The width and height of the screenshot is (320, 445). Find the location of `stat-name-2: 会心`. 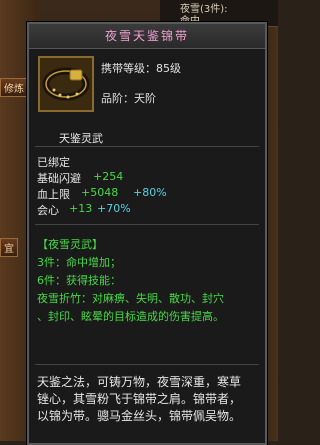

stat-name-2: 会心 is located at coordinates (48, 210).